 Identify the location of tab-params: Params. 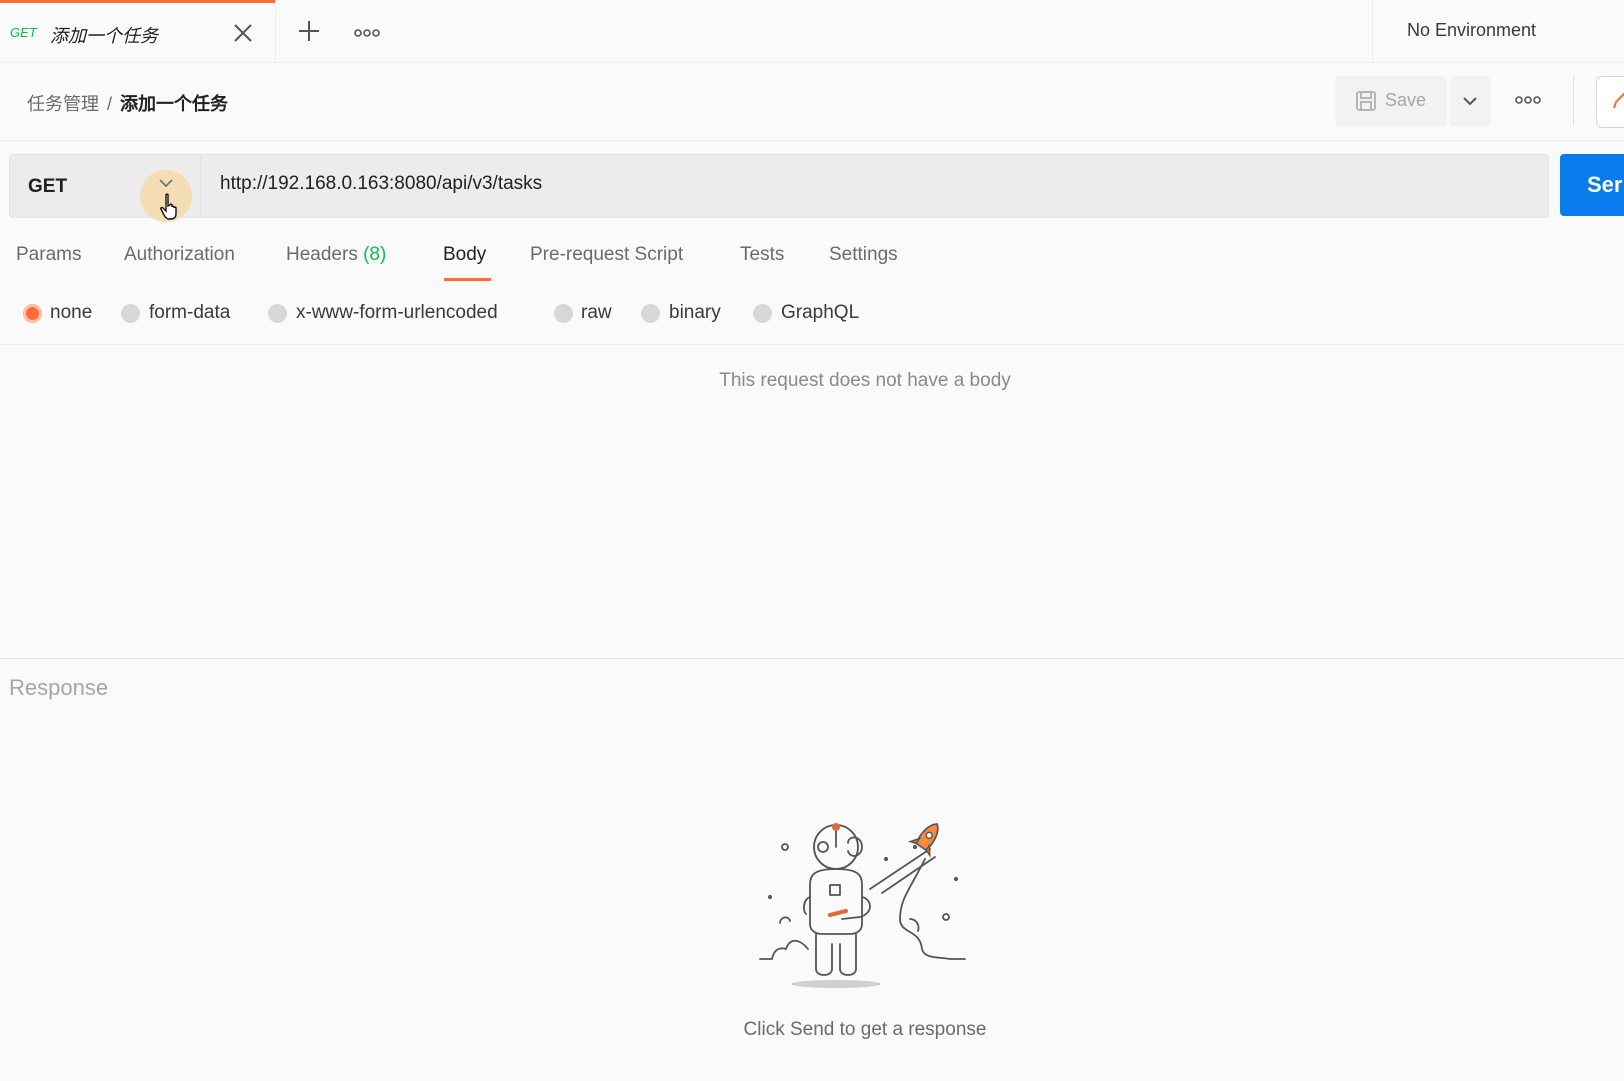
(48, 255).